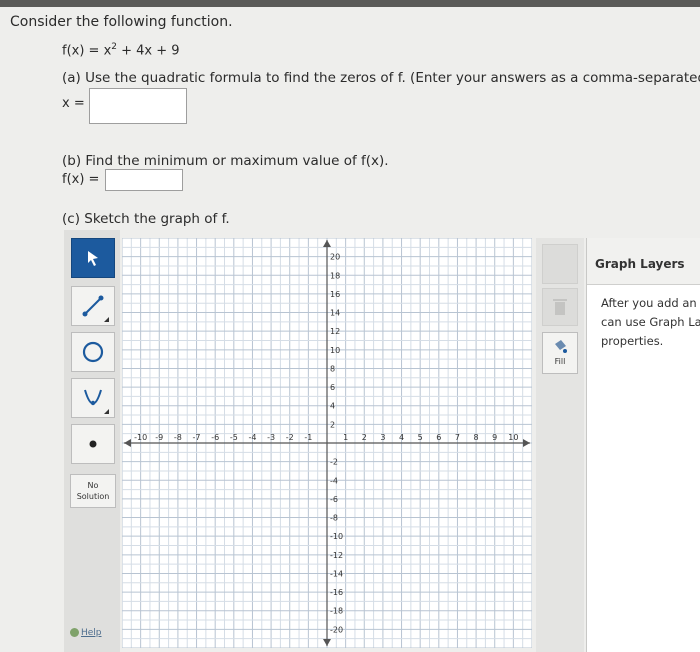  I want to click on y-tick-label: -6, so click(334, 499).